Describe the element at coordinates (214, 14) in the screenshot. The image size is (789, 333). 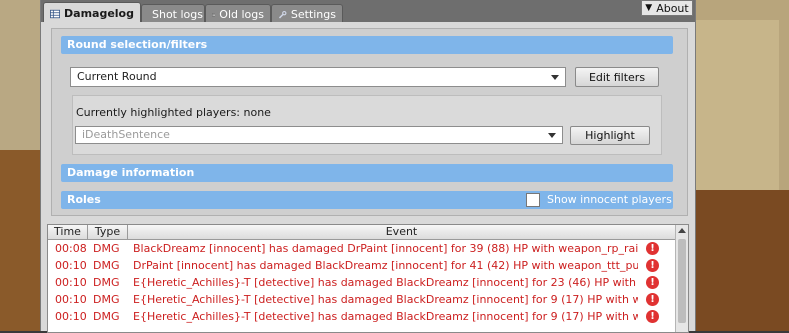
I see `calendar-icon` at that location.